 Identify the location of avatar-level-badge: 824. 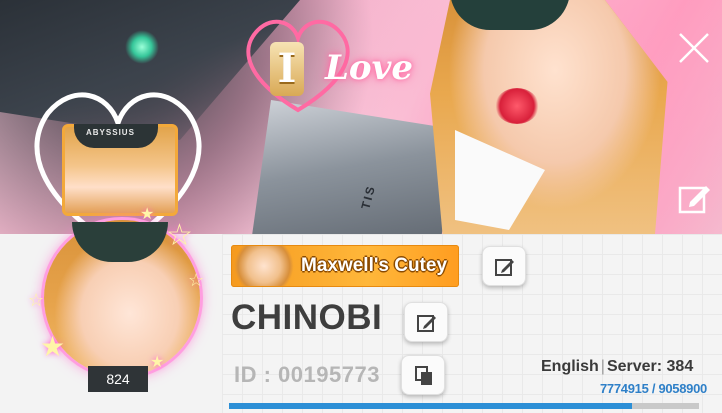
(118, 379).